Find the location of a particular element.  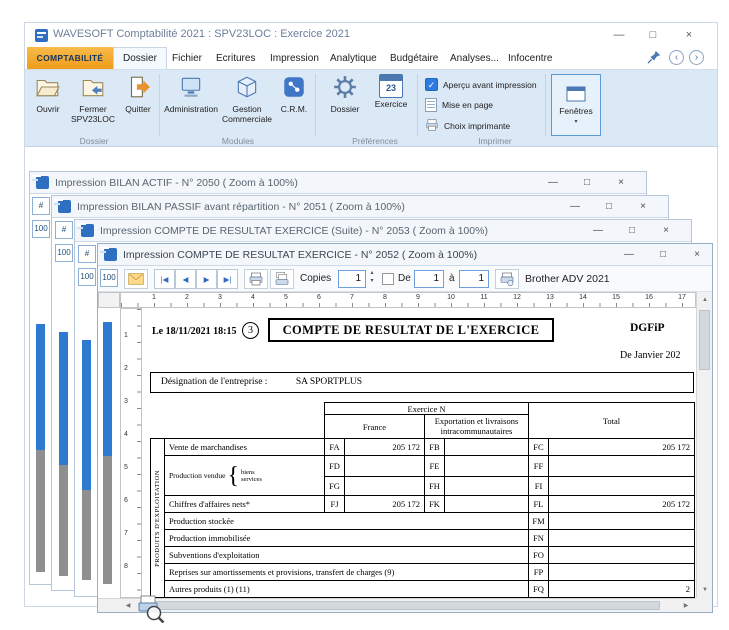

preview-window-icon is located at coordinates (87, 230).